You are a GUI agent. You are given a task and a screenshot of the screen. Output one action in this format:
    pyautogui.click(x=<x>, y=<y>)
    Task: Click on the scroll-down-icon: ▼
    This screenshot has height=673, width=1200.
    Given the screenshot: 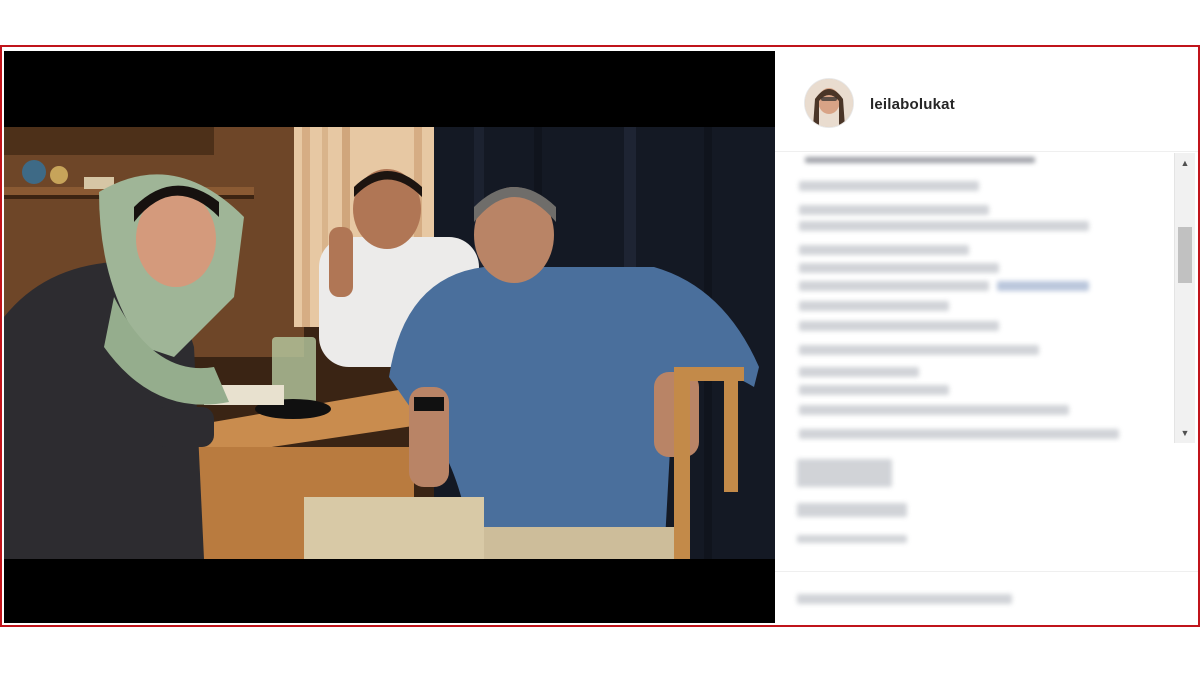 What is the action you would take?
    pyautogui.click(x=1185, y=433)
    